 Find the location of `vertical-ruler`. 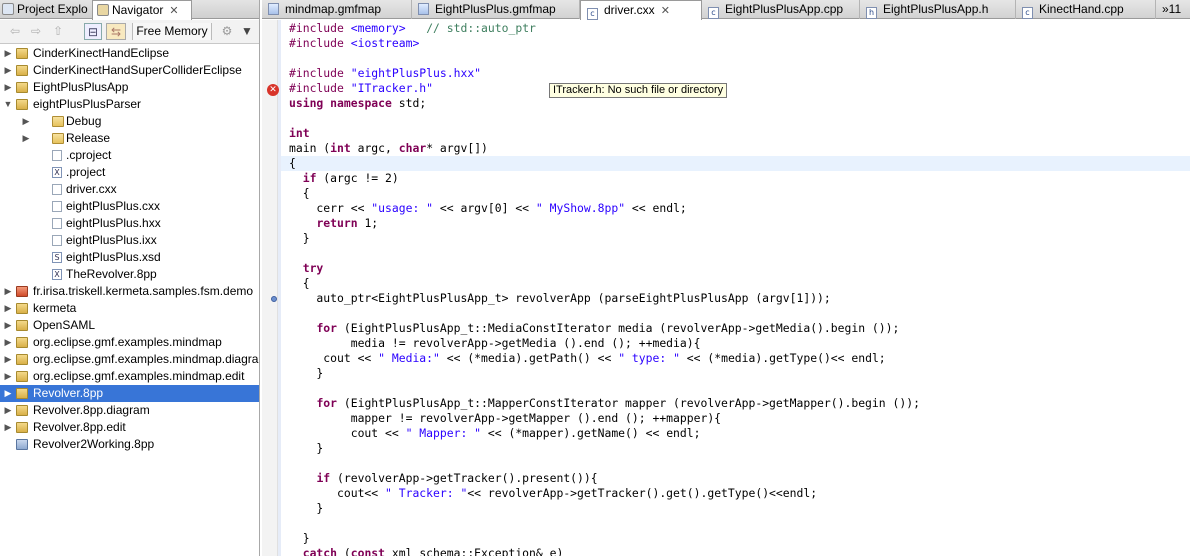

vertical-ruler is located at coordinates (270, 288).